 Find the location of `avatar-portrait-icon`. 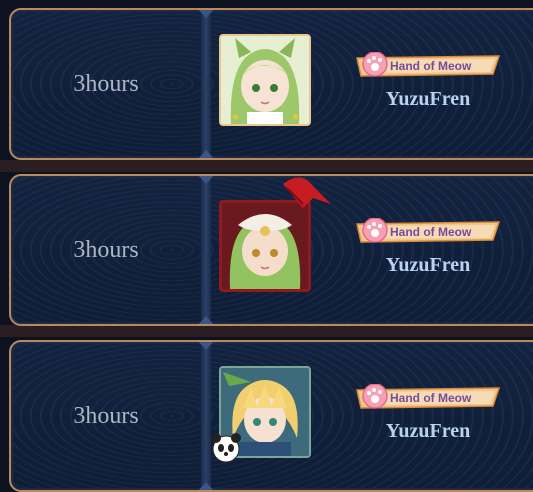

avatar-portrait-icon is located at coordinates (265, 246).